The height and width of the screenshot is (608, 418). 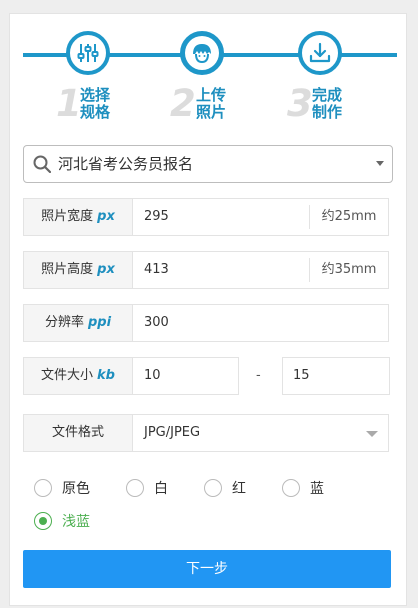 I want to click on bg-option-blue-label: 蓝, so click(x=317, y=489).